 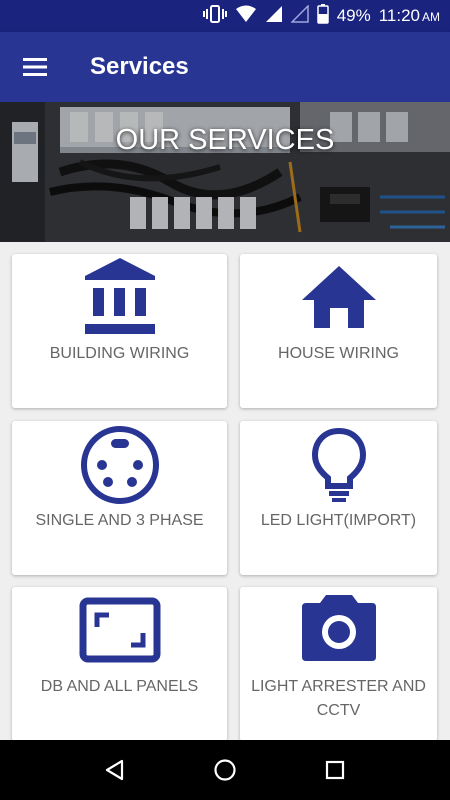 What do you see at coordinates (119, 664) in the screenshot?
I see `service-card-db-panels: DB AND ALL PANELS` at bounding box center [119, 664].